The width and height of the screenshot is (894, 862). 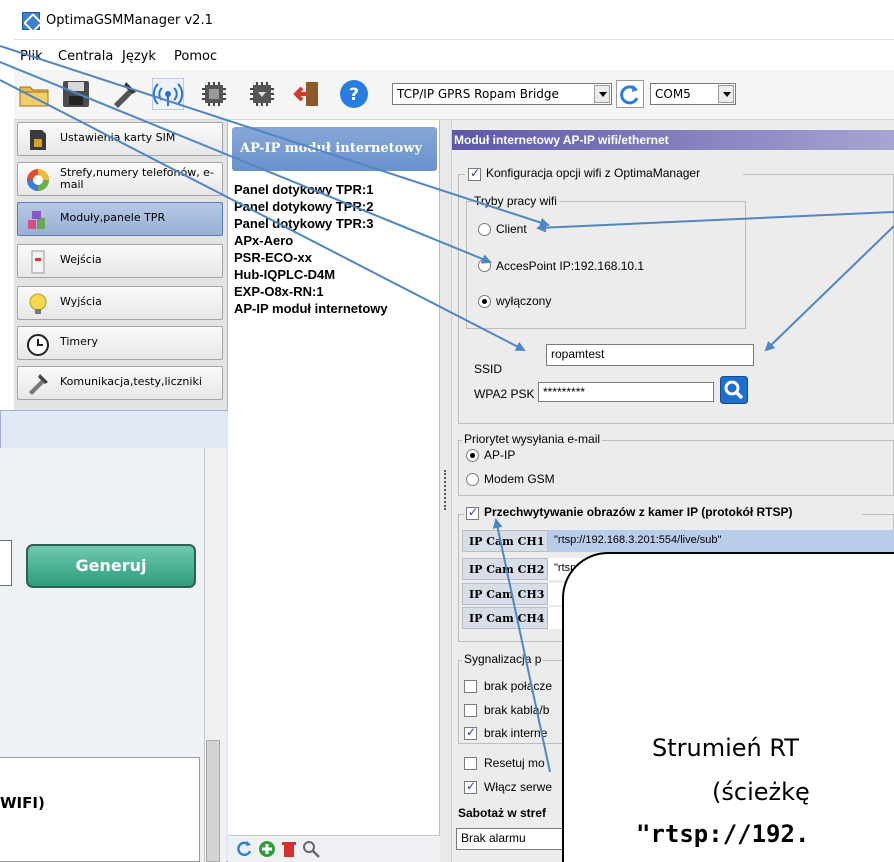 I want to click on generator-input, so click(x=6, y=563).